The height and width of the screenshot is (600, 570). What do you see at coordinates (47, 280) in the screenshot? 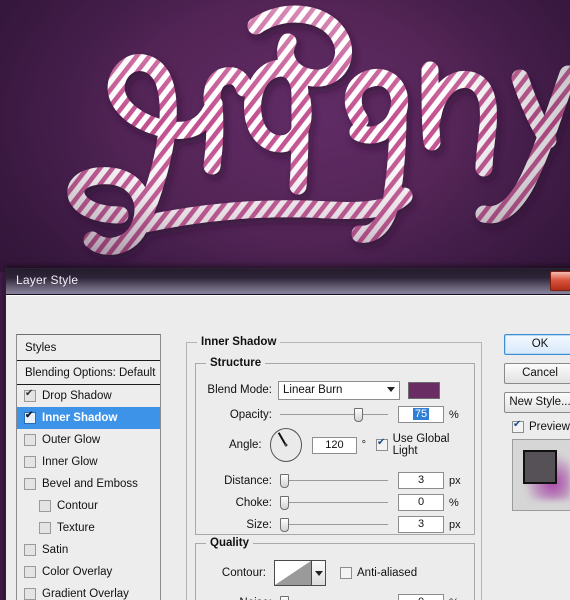
I see `dialog-title: Layer Style` at bounding box center [47, 280].